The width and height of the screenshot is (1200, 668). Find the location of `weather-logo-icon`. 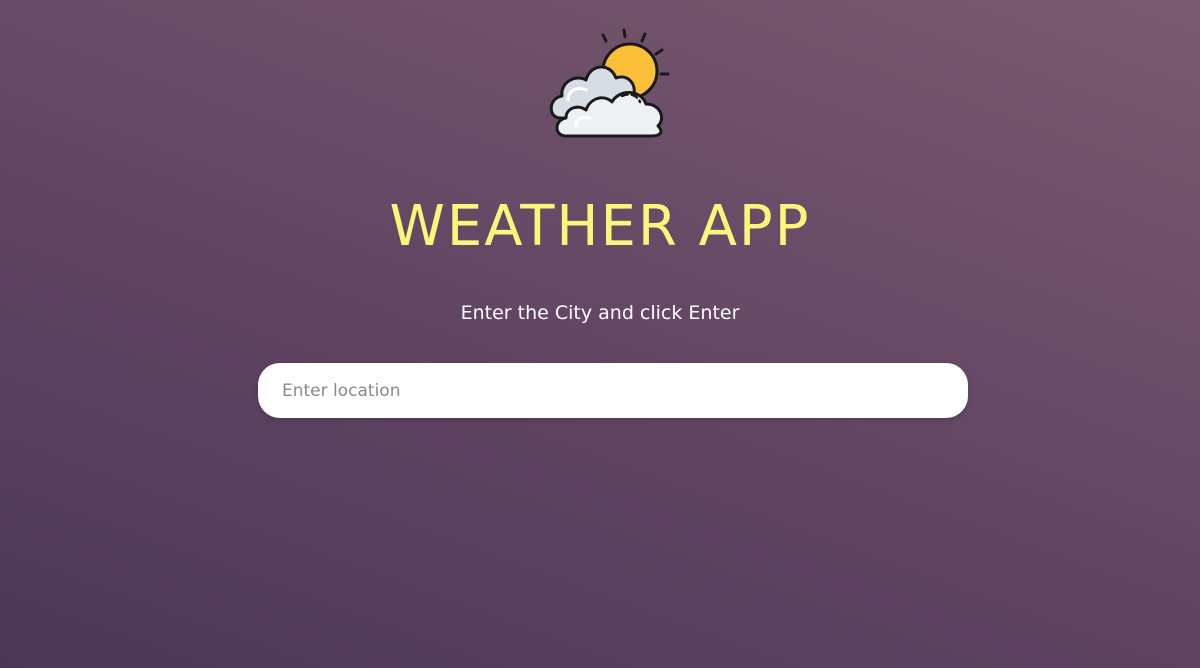

weather-logo-icon is located at coordinates (613, 84).